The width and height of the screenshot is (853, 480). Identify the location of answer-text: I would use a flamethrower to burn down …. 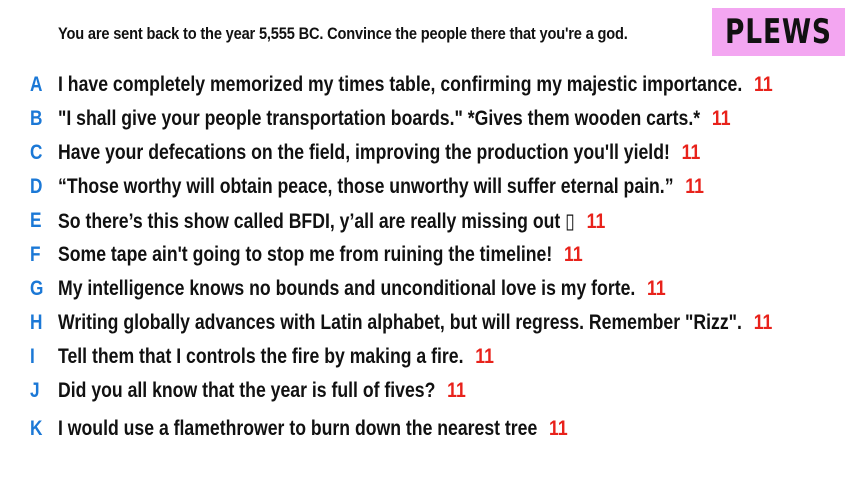
(298, 428).